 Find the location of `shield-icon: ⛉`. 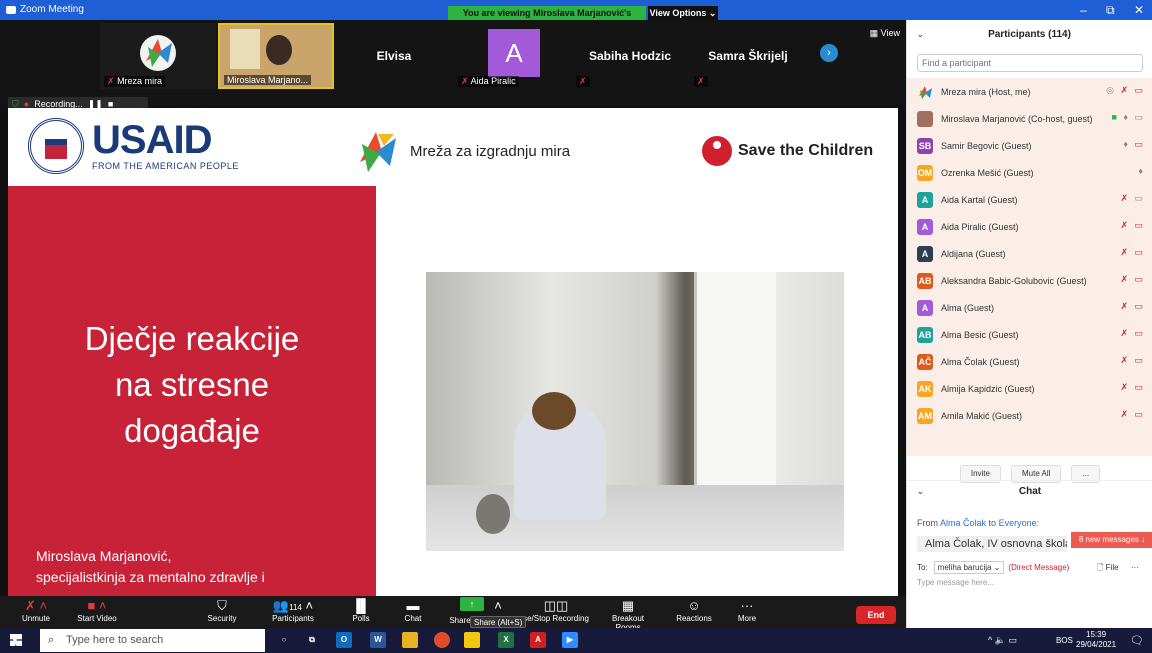

shield-icon: ⛉ is located at coordinates (222, 605).